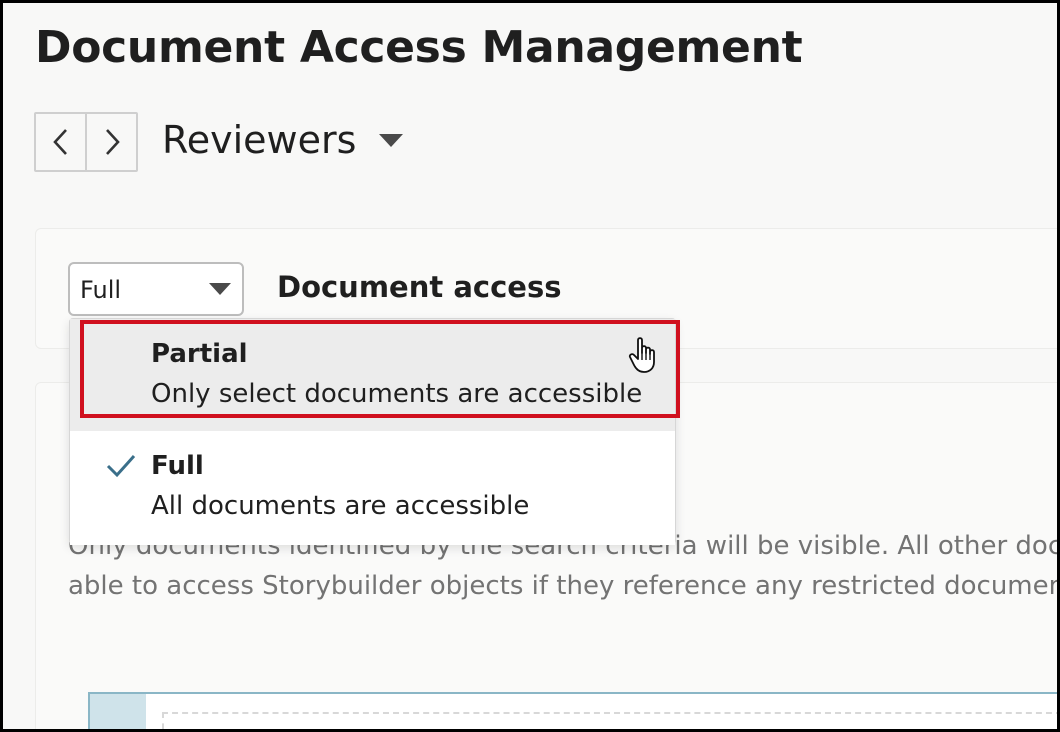 The image size is (1060, 732). I want to click on option-title: Partial, so click(199, 354).